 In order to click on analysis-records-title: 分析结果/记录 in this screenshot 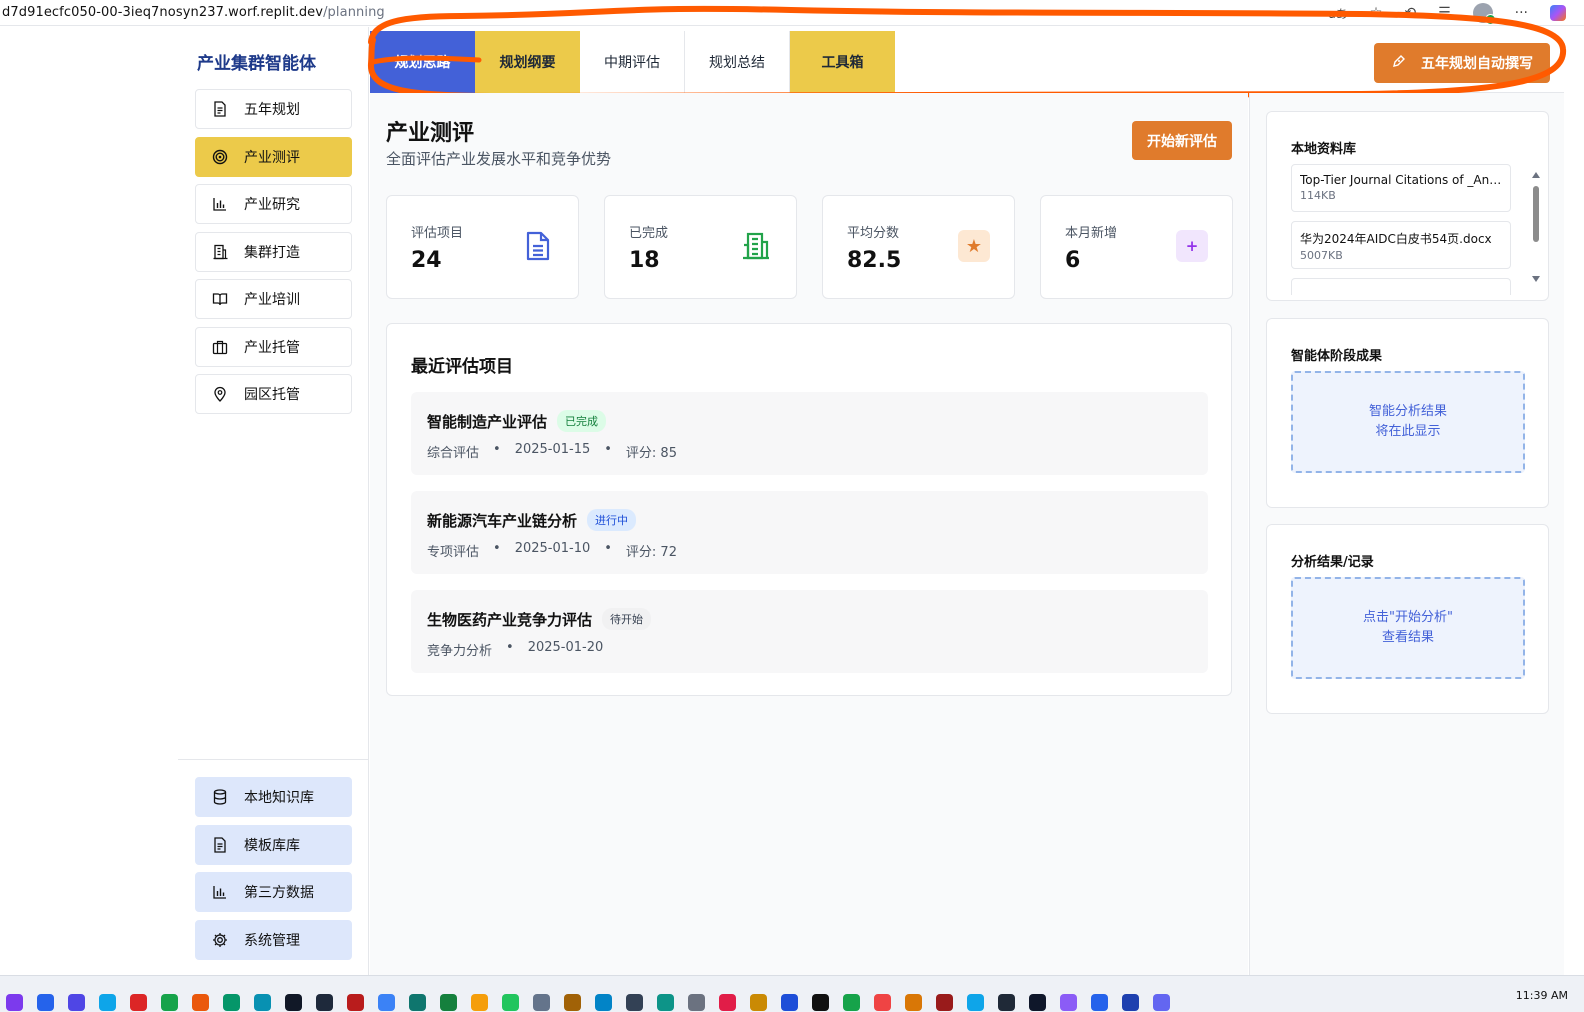, I will do `click(1332, 562)`.